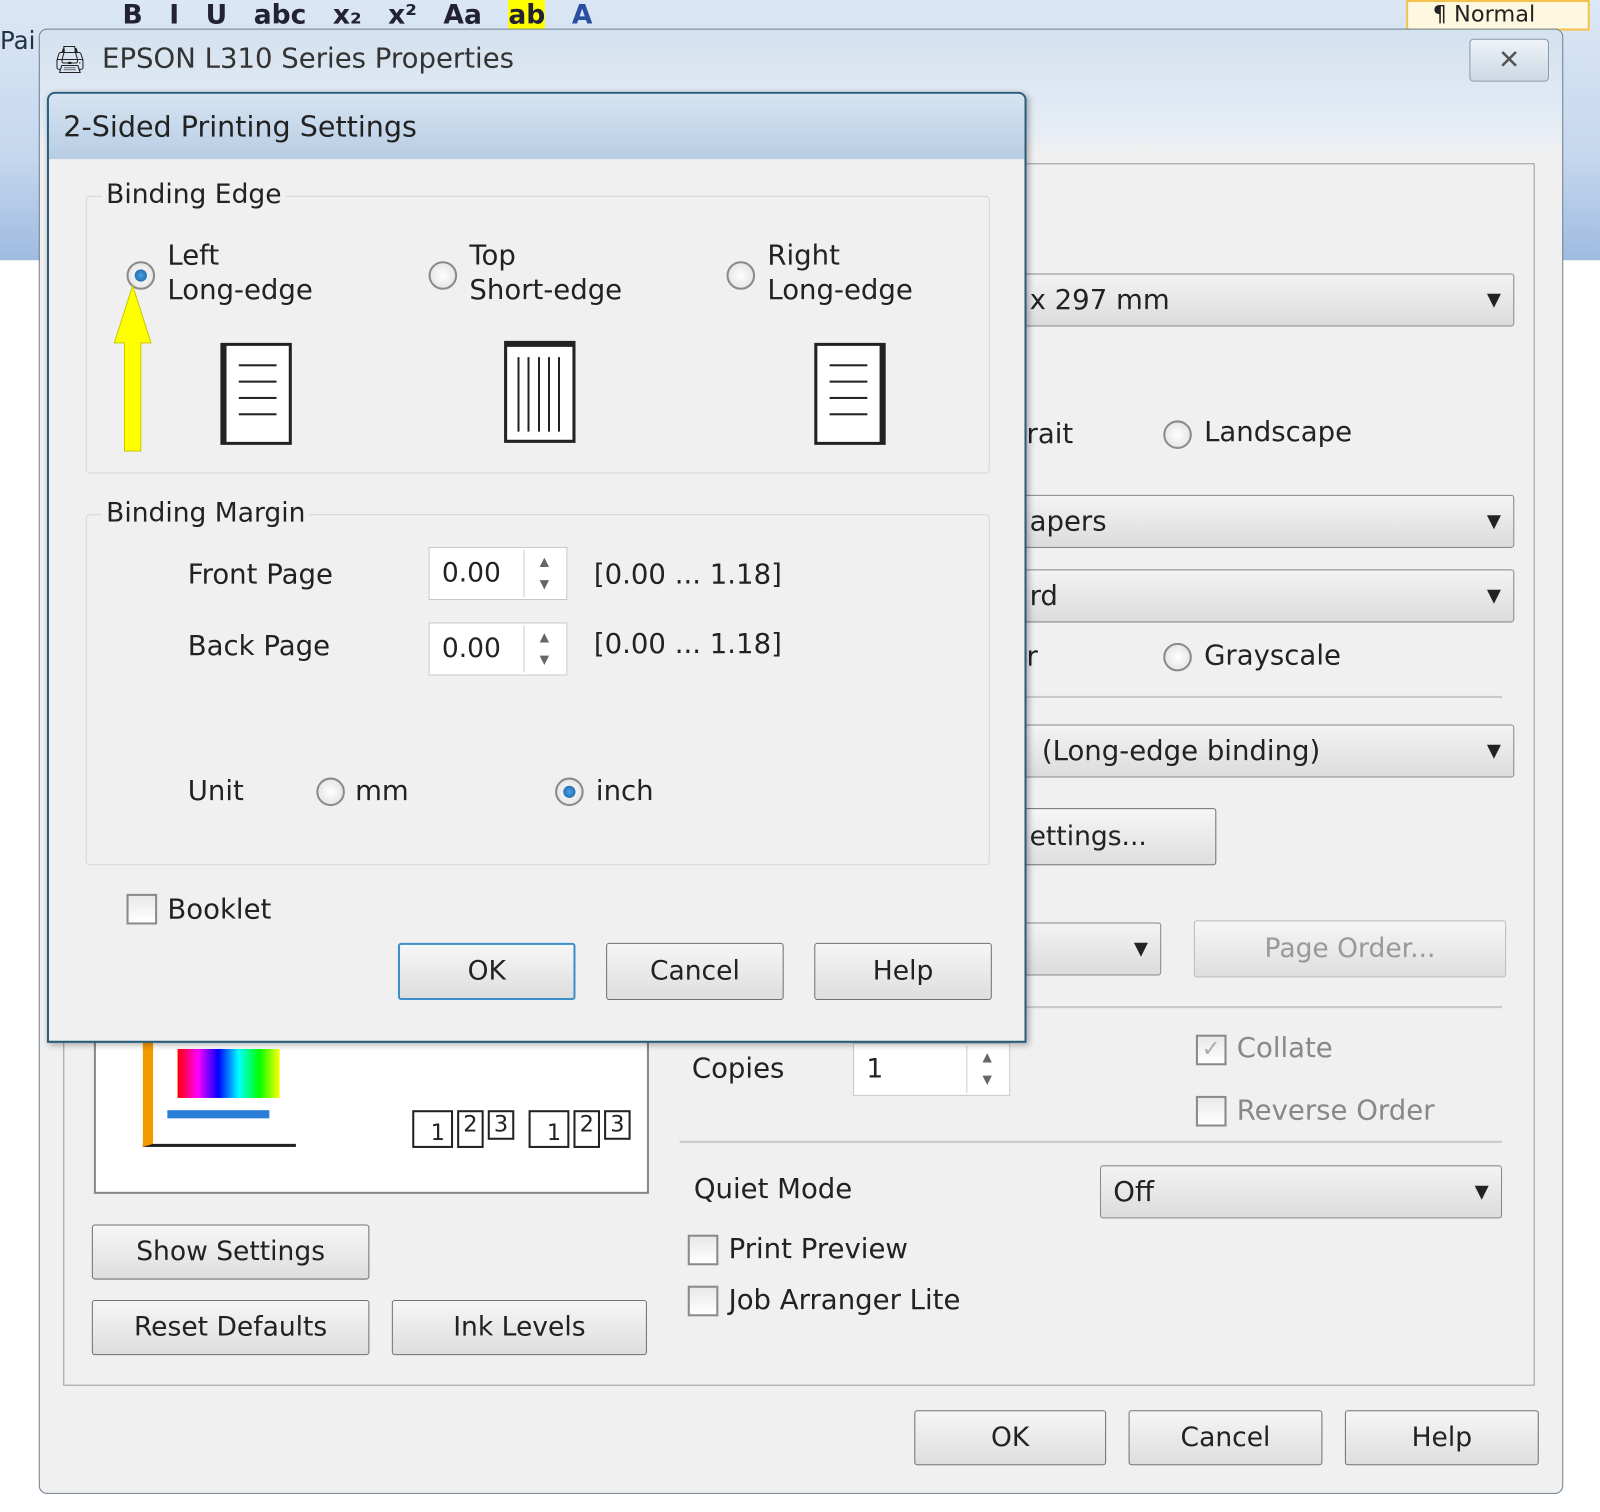 This screenshot has height=1512, width=1600. Describe the element at coordinates (382, 791) in the screenshot. I see `unit-mm-label: mm` at that location.